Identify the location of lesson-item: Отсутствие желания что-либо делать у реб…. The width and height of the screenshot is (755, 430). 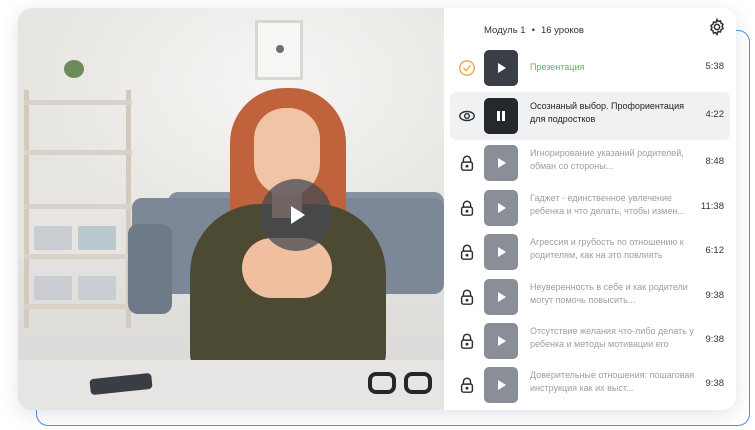
(590, 341).